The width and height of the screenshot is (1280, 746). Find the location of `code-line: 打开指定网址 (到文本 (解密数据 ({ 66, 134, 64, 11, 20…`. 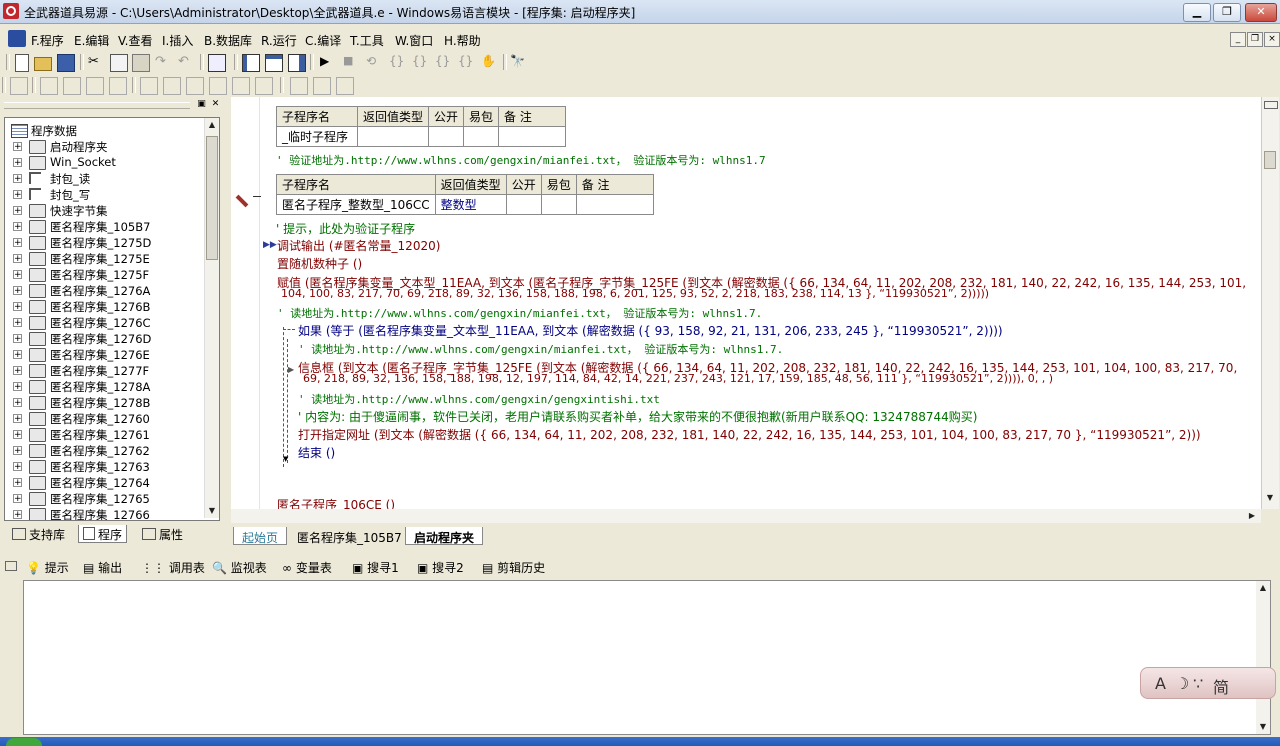

code-line: 打开指定网址 (到文本 (解密数据 ({ 66, 134, 64, 11, 20… is located at coordinates (749, 434).